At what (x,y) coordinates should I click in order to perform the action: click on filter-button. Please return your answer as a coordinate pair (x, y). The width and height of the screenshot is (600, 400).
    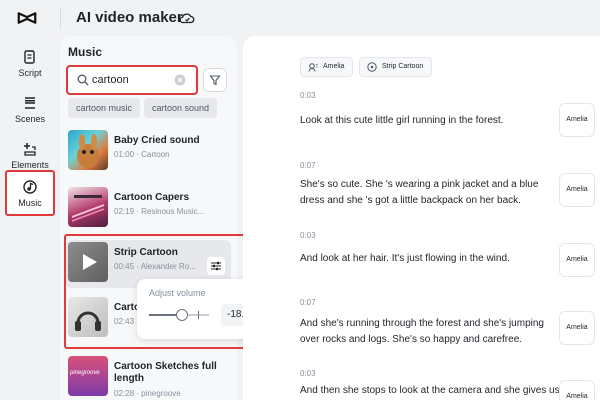
    Looking at the image, I should click on (215, 80).